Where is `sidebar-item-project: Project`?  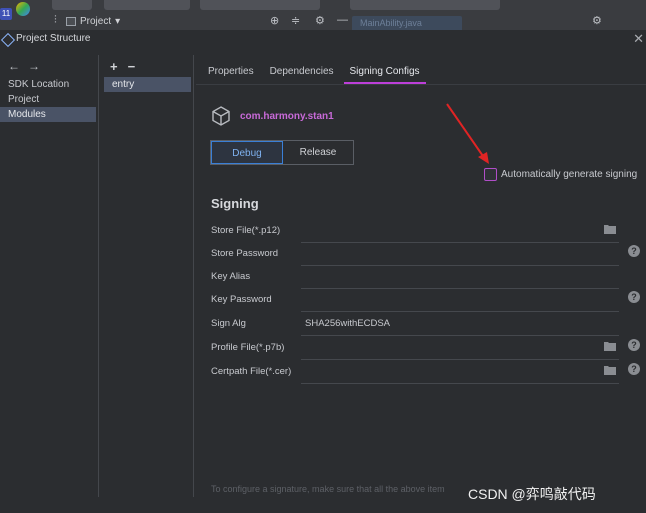
sidebar-item-project: Project is located at coordinates (49, 99).